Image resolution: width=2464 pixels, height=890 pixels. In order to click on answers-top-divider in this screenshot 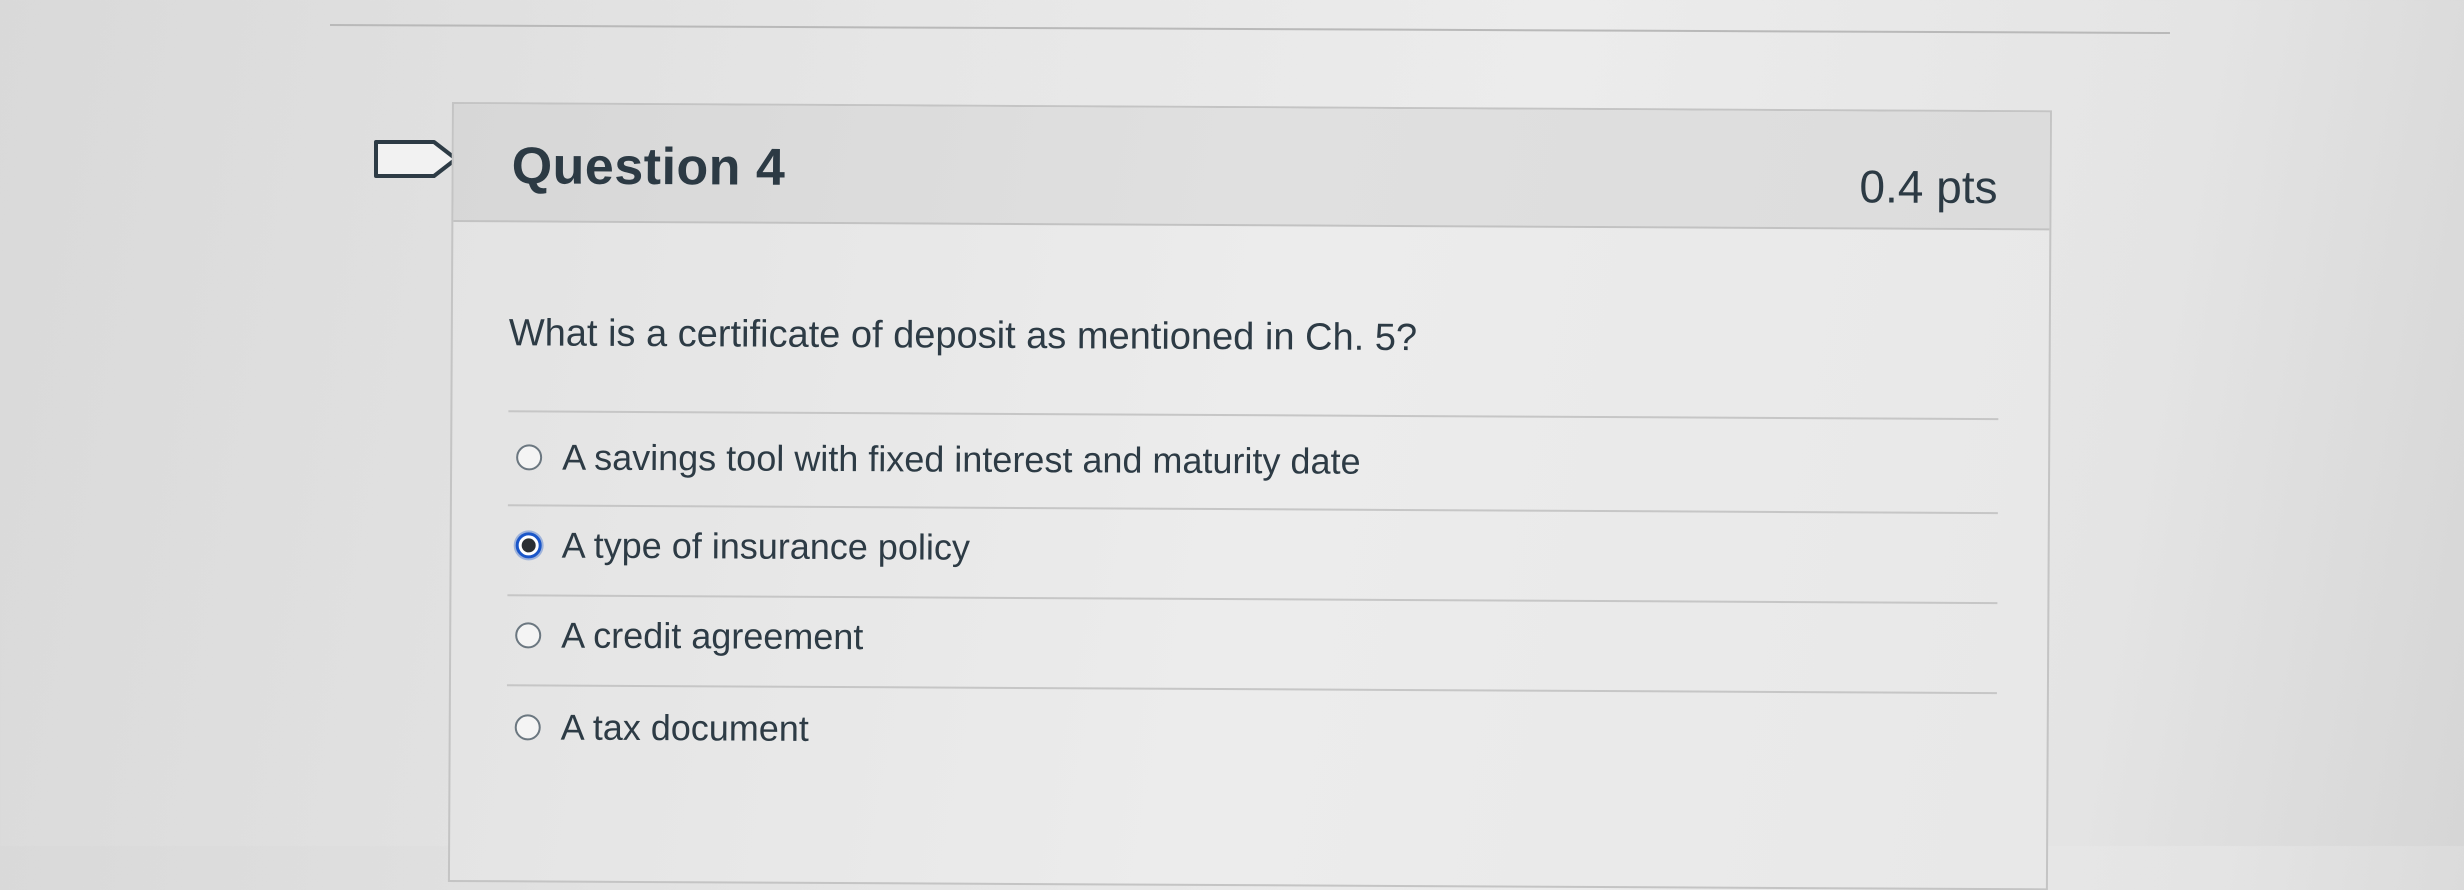, I will do `click(1253, 415)`.